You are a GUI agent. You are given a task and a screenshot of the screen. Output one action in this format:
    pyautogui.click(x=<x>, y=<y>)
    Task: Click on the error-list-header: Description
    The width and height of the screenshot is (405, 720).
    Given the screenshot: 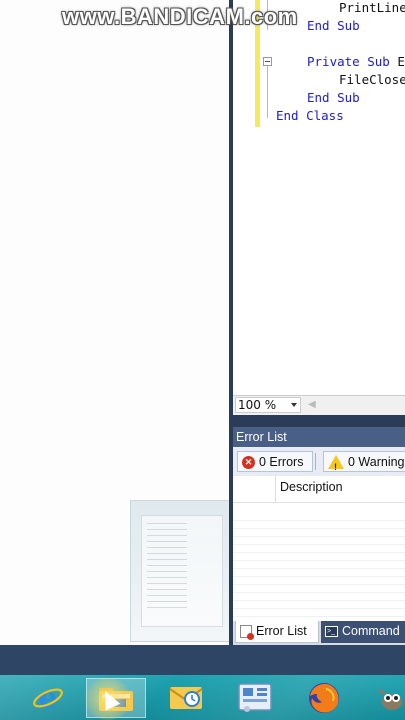 What is the action you would take?
    pyautogui.click(x=319, y=489)
    